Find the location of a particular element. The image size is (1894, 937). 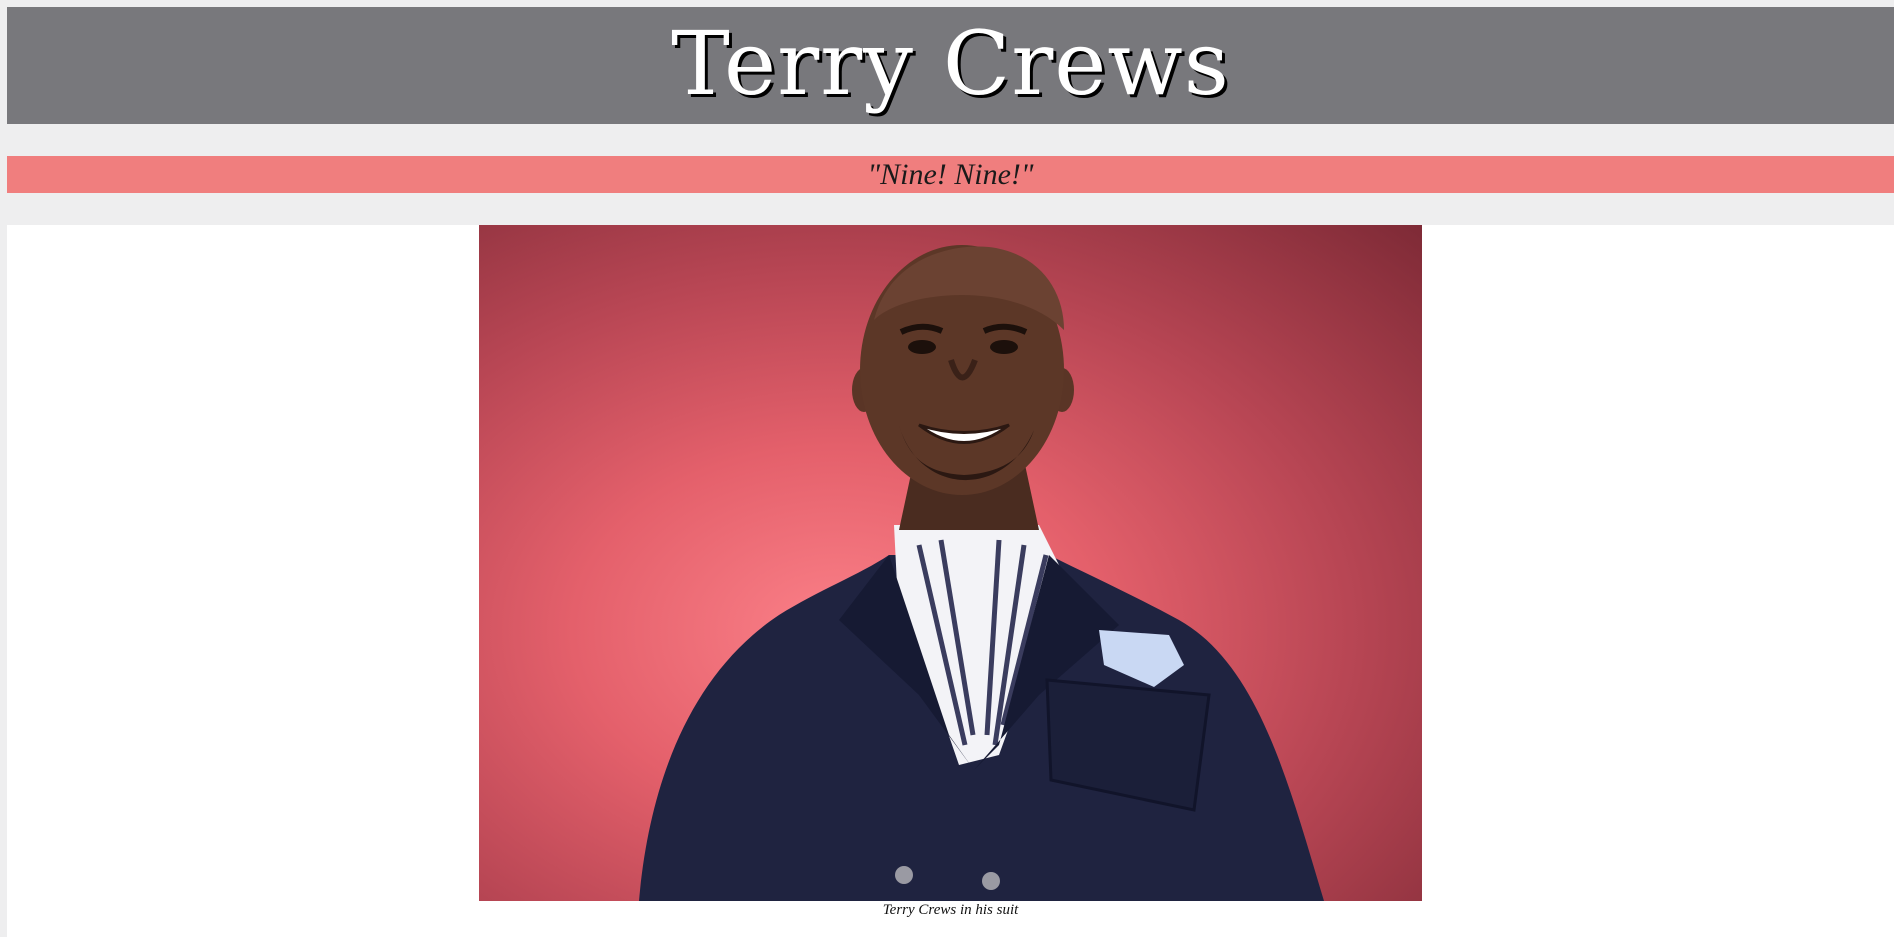

page-title: Terry Crews is located at coordinates (950, 63).